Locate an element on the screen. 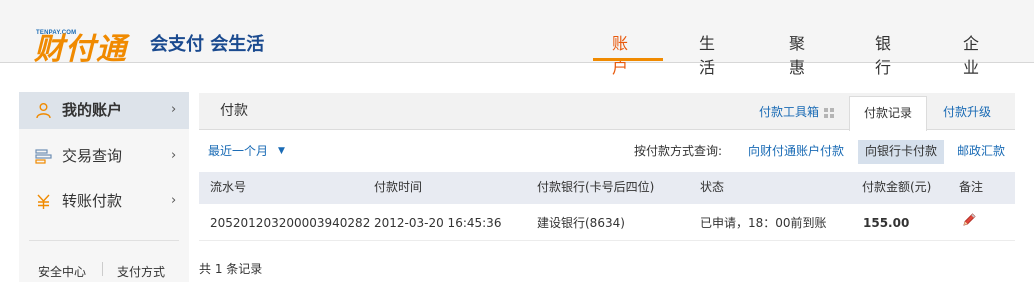 The height and width of the screenshot is (282, 1034). yen-icon is located at coordinates (43, 201).